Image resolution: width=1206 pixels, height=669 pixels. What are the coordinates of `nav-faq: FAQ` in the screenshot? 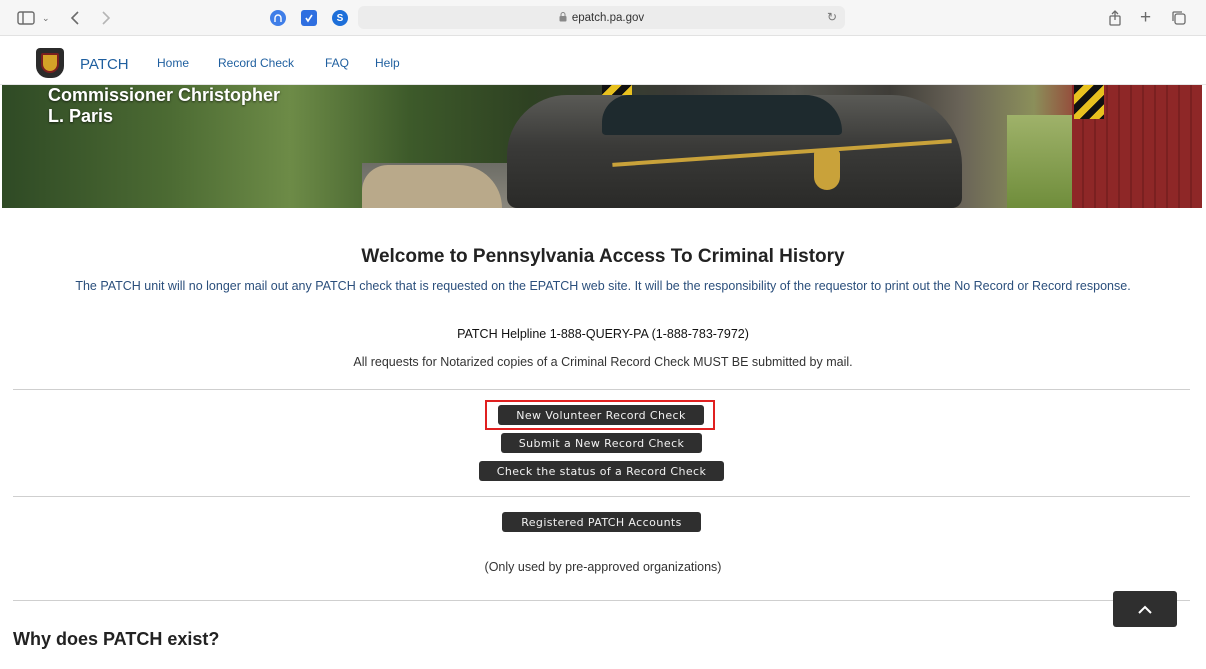 It's located at (337, 63).